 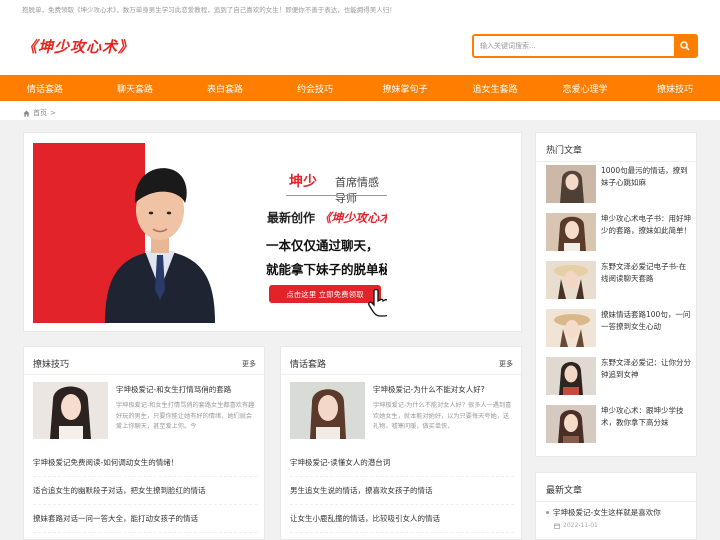 I want to click on home-icon, so click(x=26, y=113).